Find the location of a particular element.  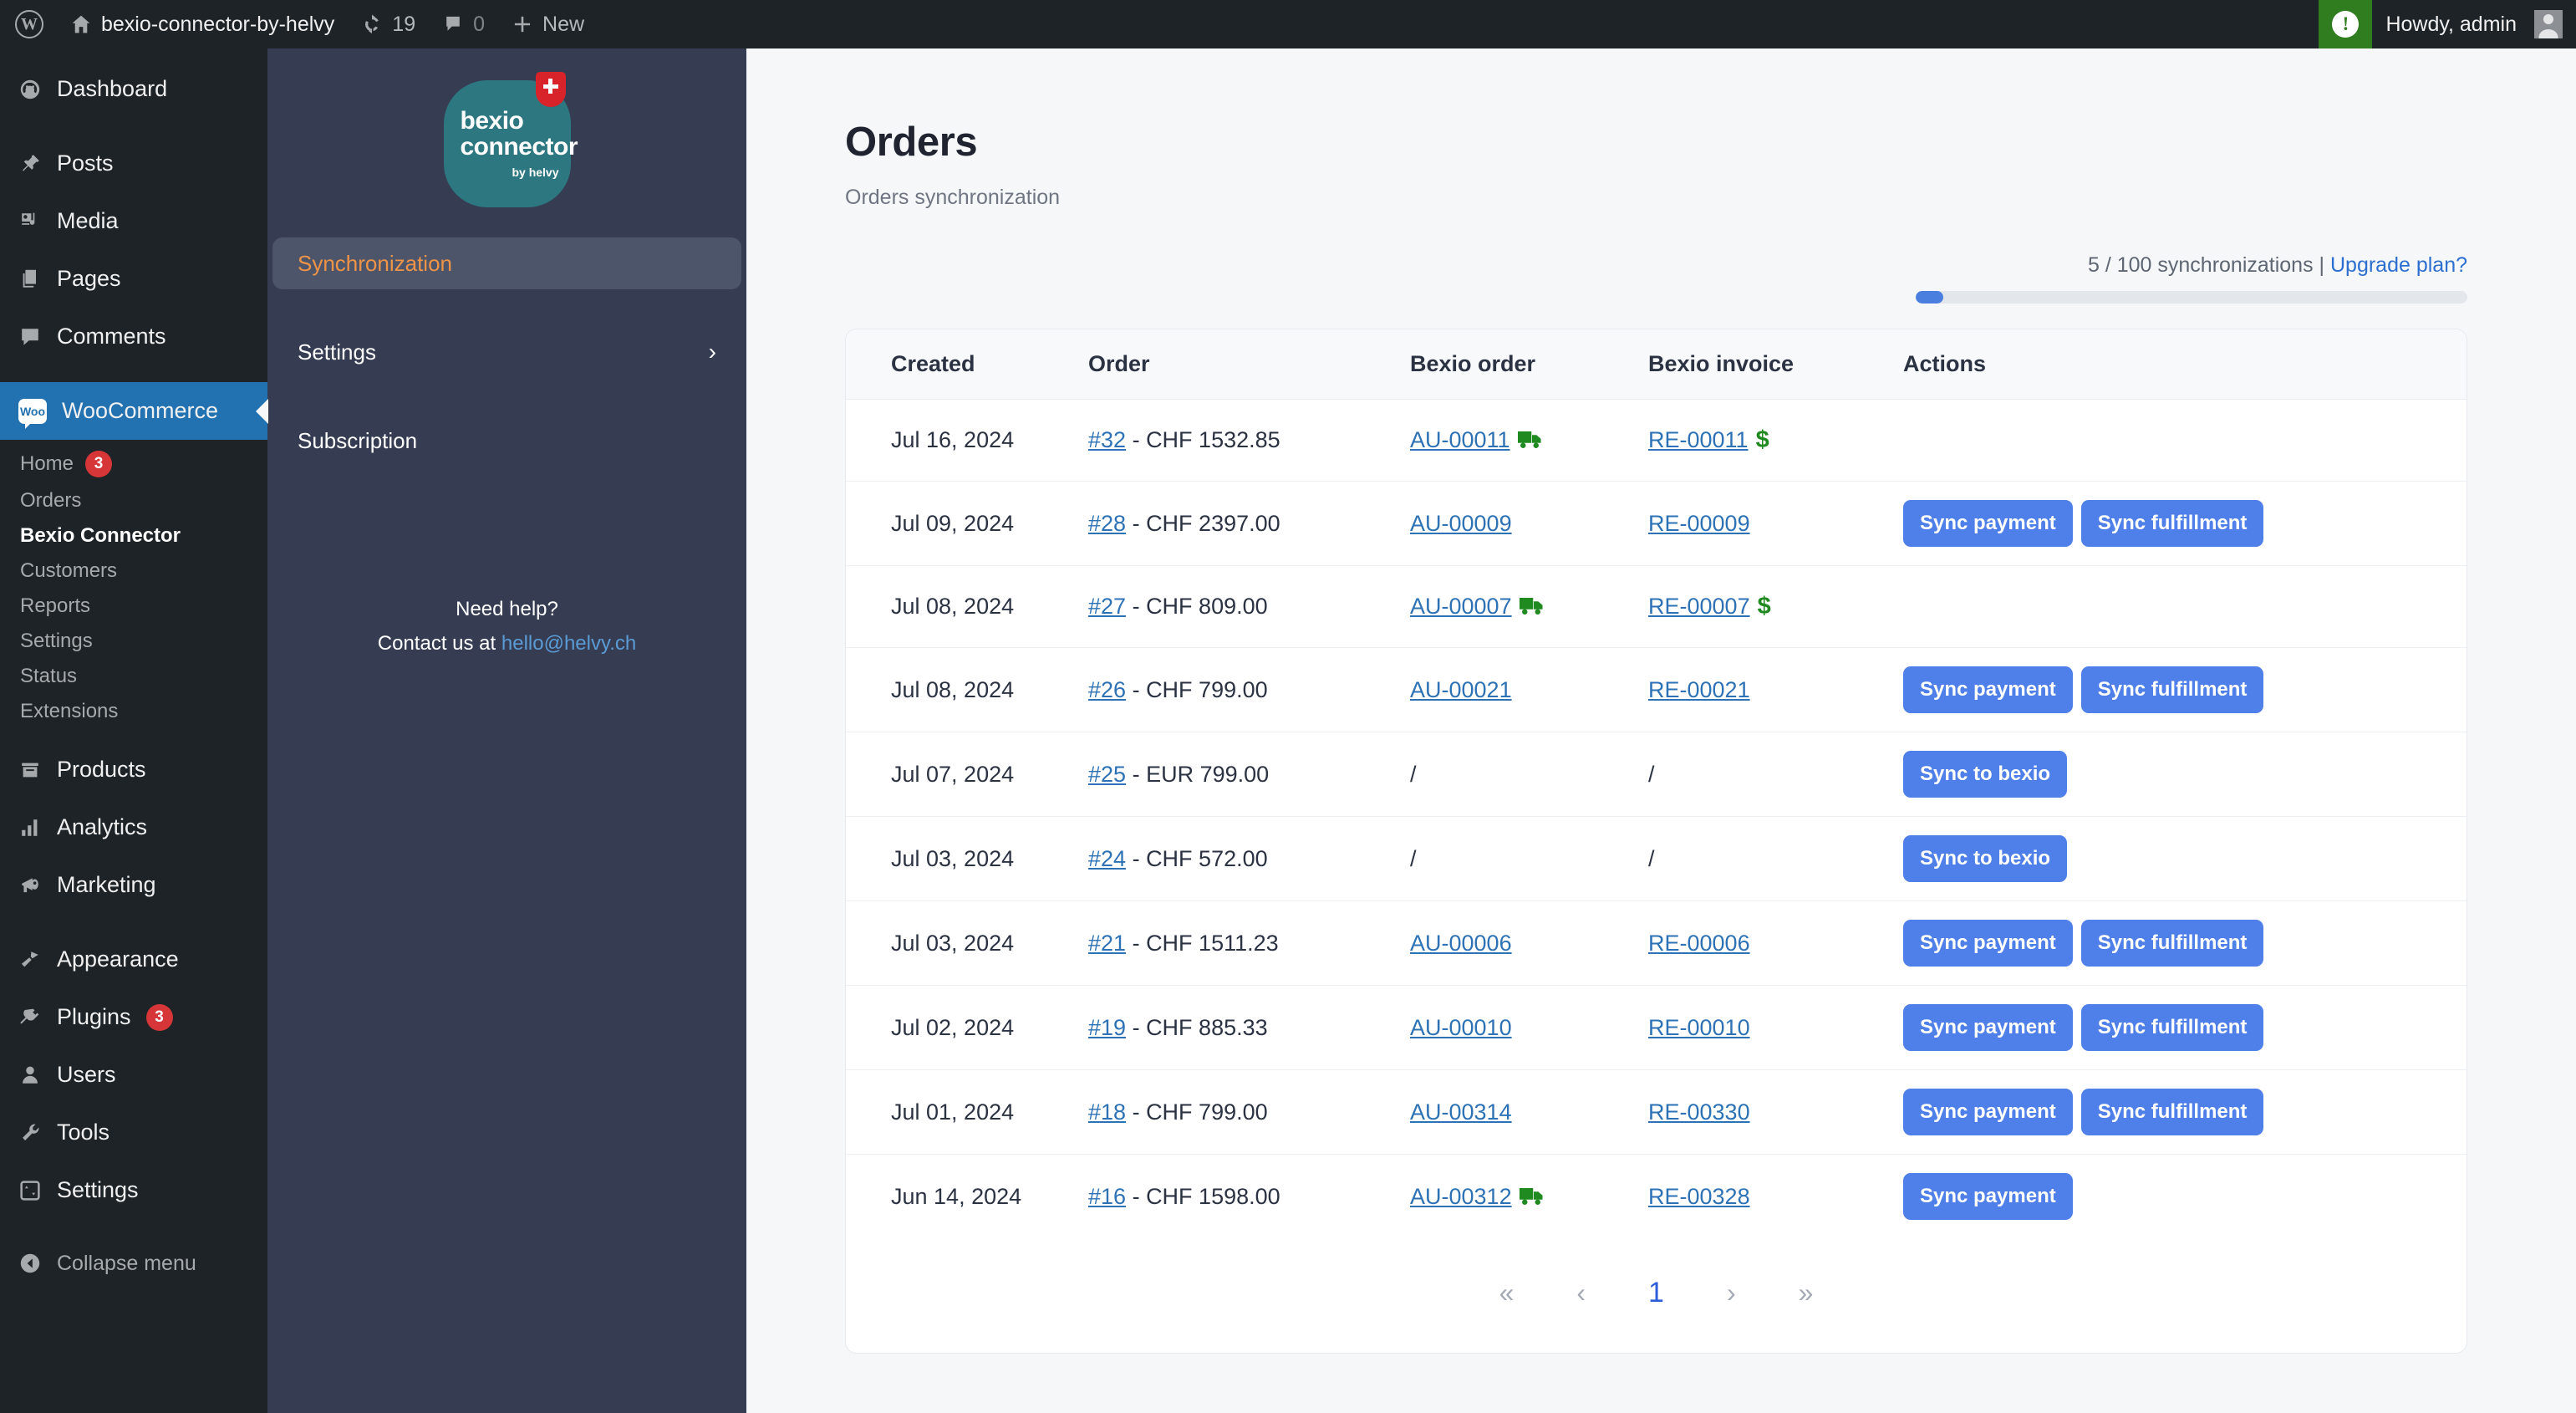

bexio-order-link: AU-00006 is located at coordinates (1461, 943).